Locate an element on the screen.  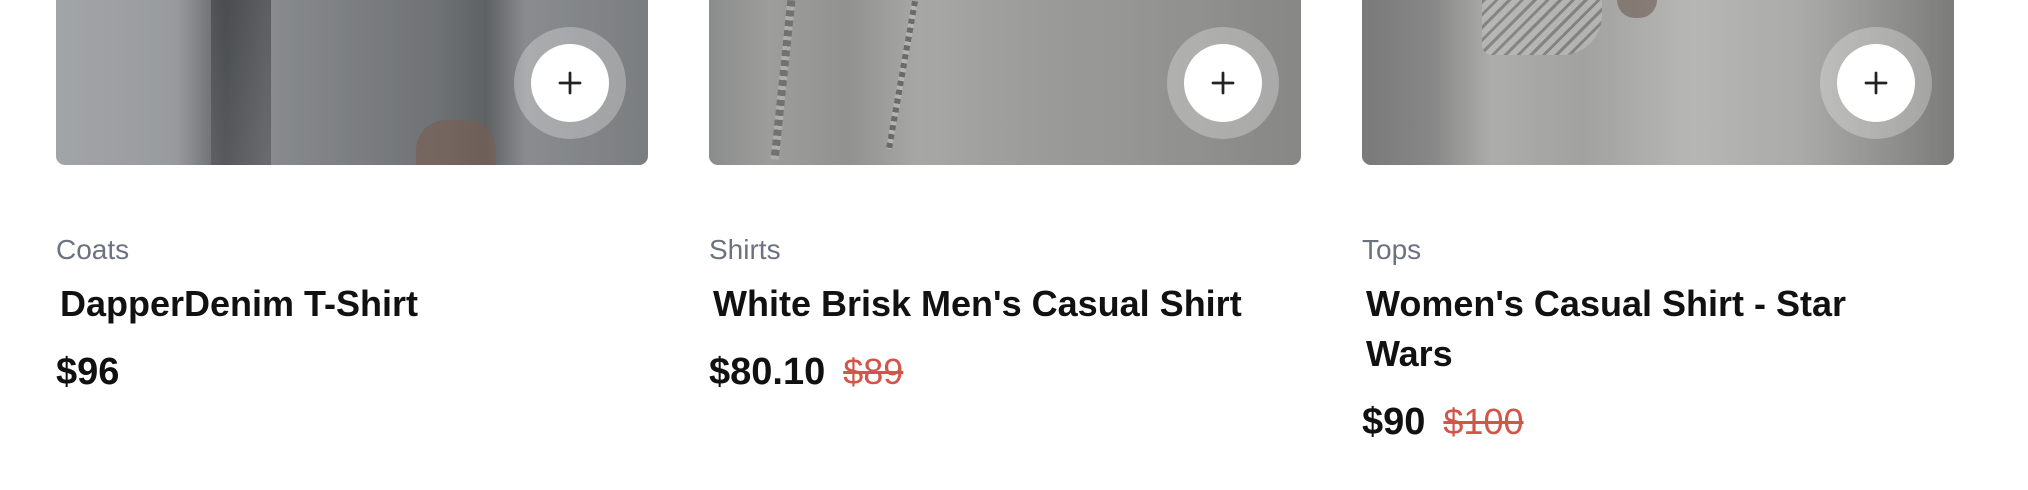
product-category: Tops is located at coordinates (1658, 250).